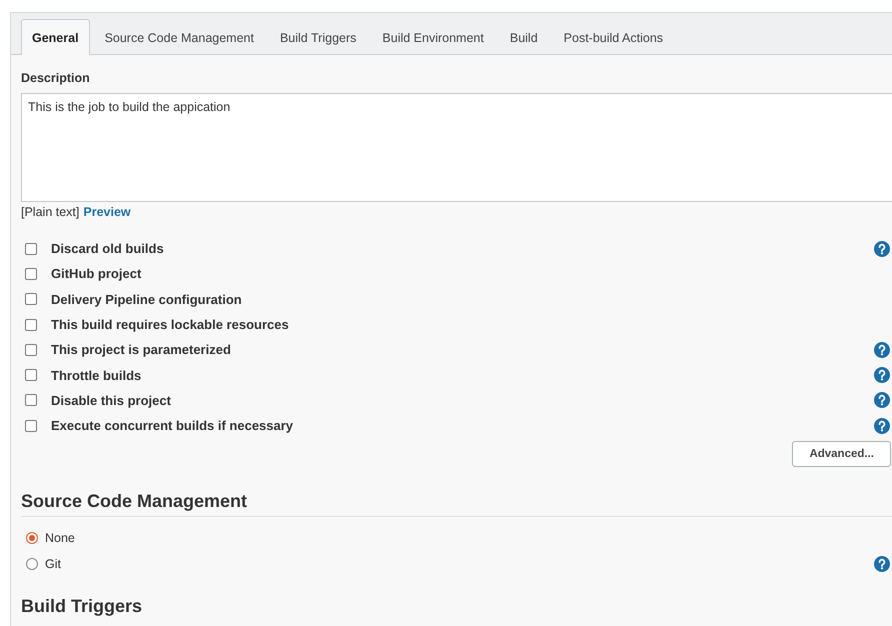 The image size is (892, 626). What do you see at coordinates (50, 212) in the screenshot?
I see `format-text: [Plain text]` at bounding box center [50, 212].